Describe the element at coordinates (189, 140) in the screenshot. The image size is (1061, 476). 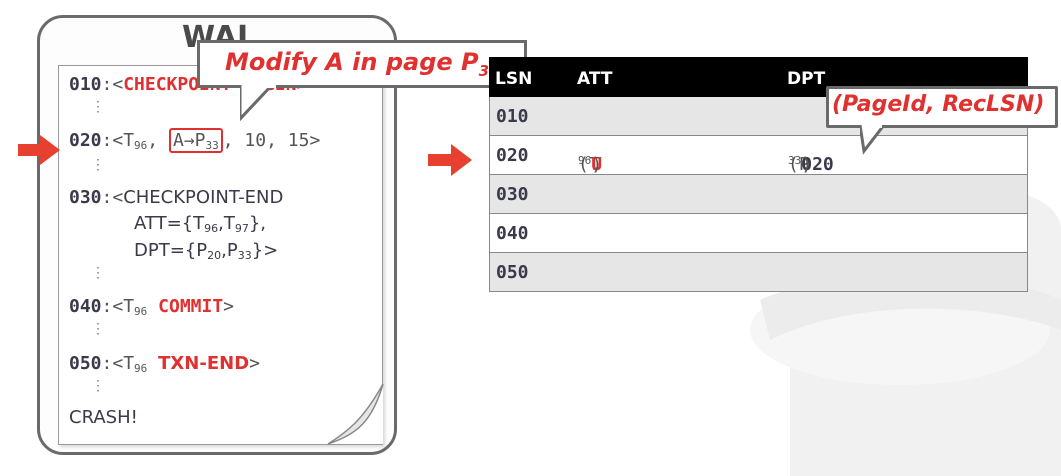
I see `record: A→P` at that location.